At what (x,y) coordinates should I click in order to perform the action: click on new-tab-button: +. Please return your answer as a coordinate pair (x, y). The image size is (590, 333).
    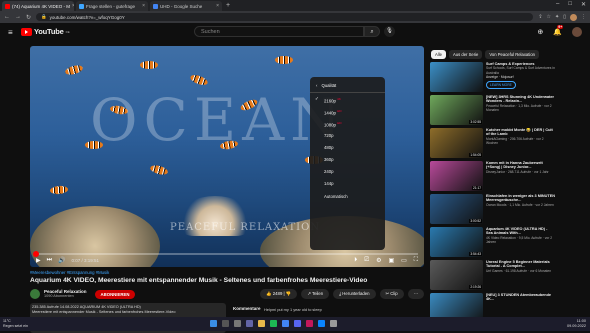
    Looking at the image, I should click on (228, 6).